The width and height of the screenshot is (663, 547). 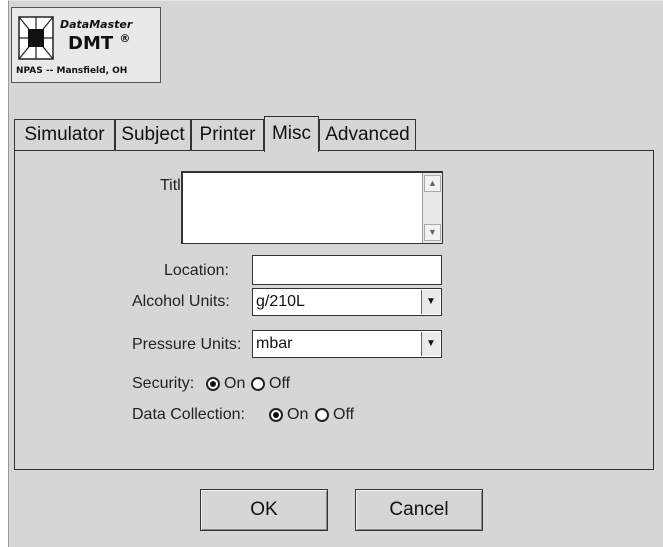 What do you see at coordinates (72, 71) in the screenshot?
I see `logo-site: NPAS -- Mansfield, OH` at bounding box center [72, 71].